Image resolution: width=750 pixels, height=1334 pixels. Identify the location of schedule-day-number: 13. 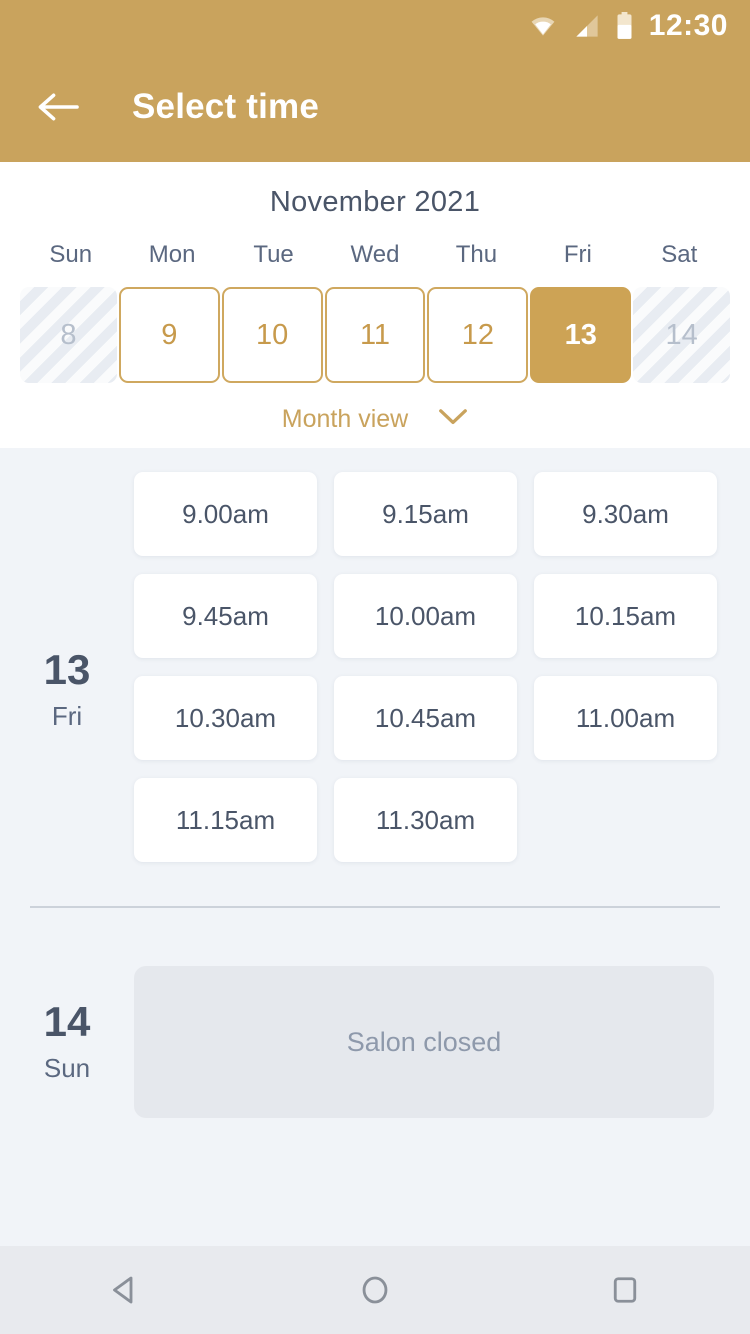
(67, 669).